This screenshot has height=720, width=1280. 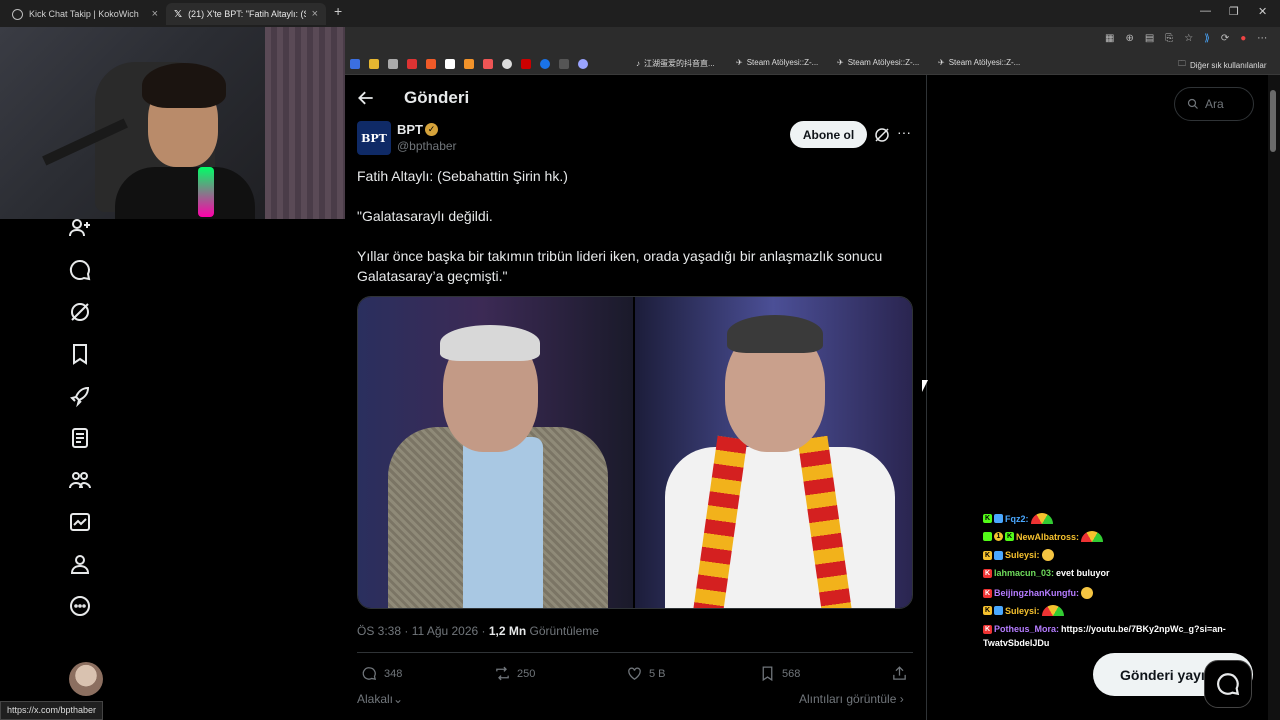 What do you see at coordinates (1214, 104) in the screenshot?
I see `search-box: Ara` at bounding box center [1214, 104].